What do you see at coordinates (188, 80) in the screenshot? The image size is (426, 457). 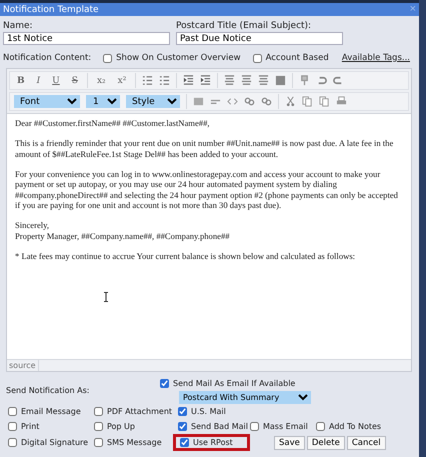 I see `outdent-icon` at bounding box center [188, 80].